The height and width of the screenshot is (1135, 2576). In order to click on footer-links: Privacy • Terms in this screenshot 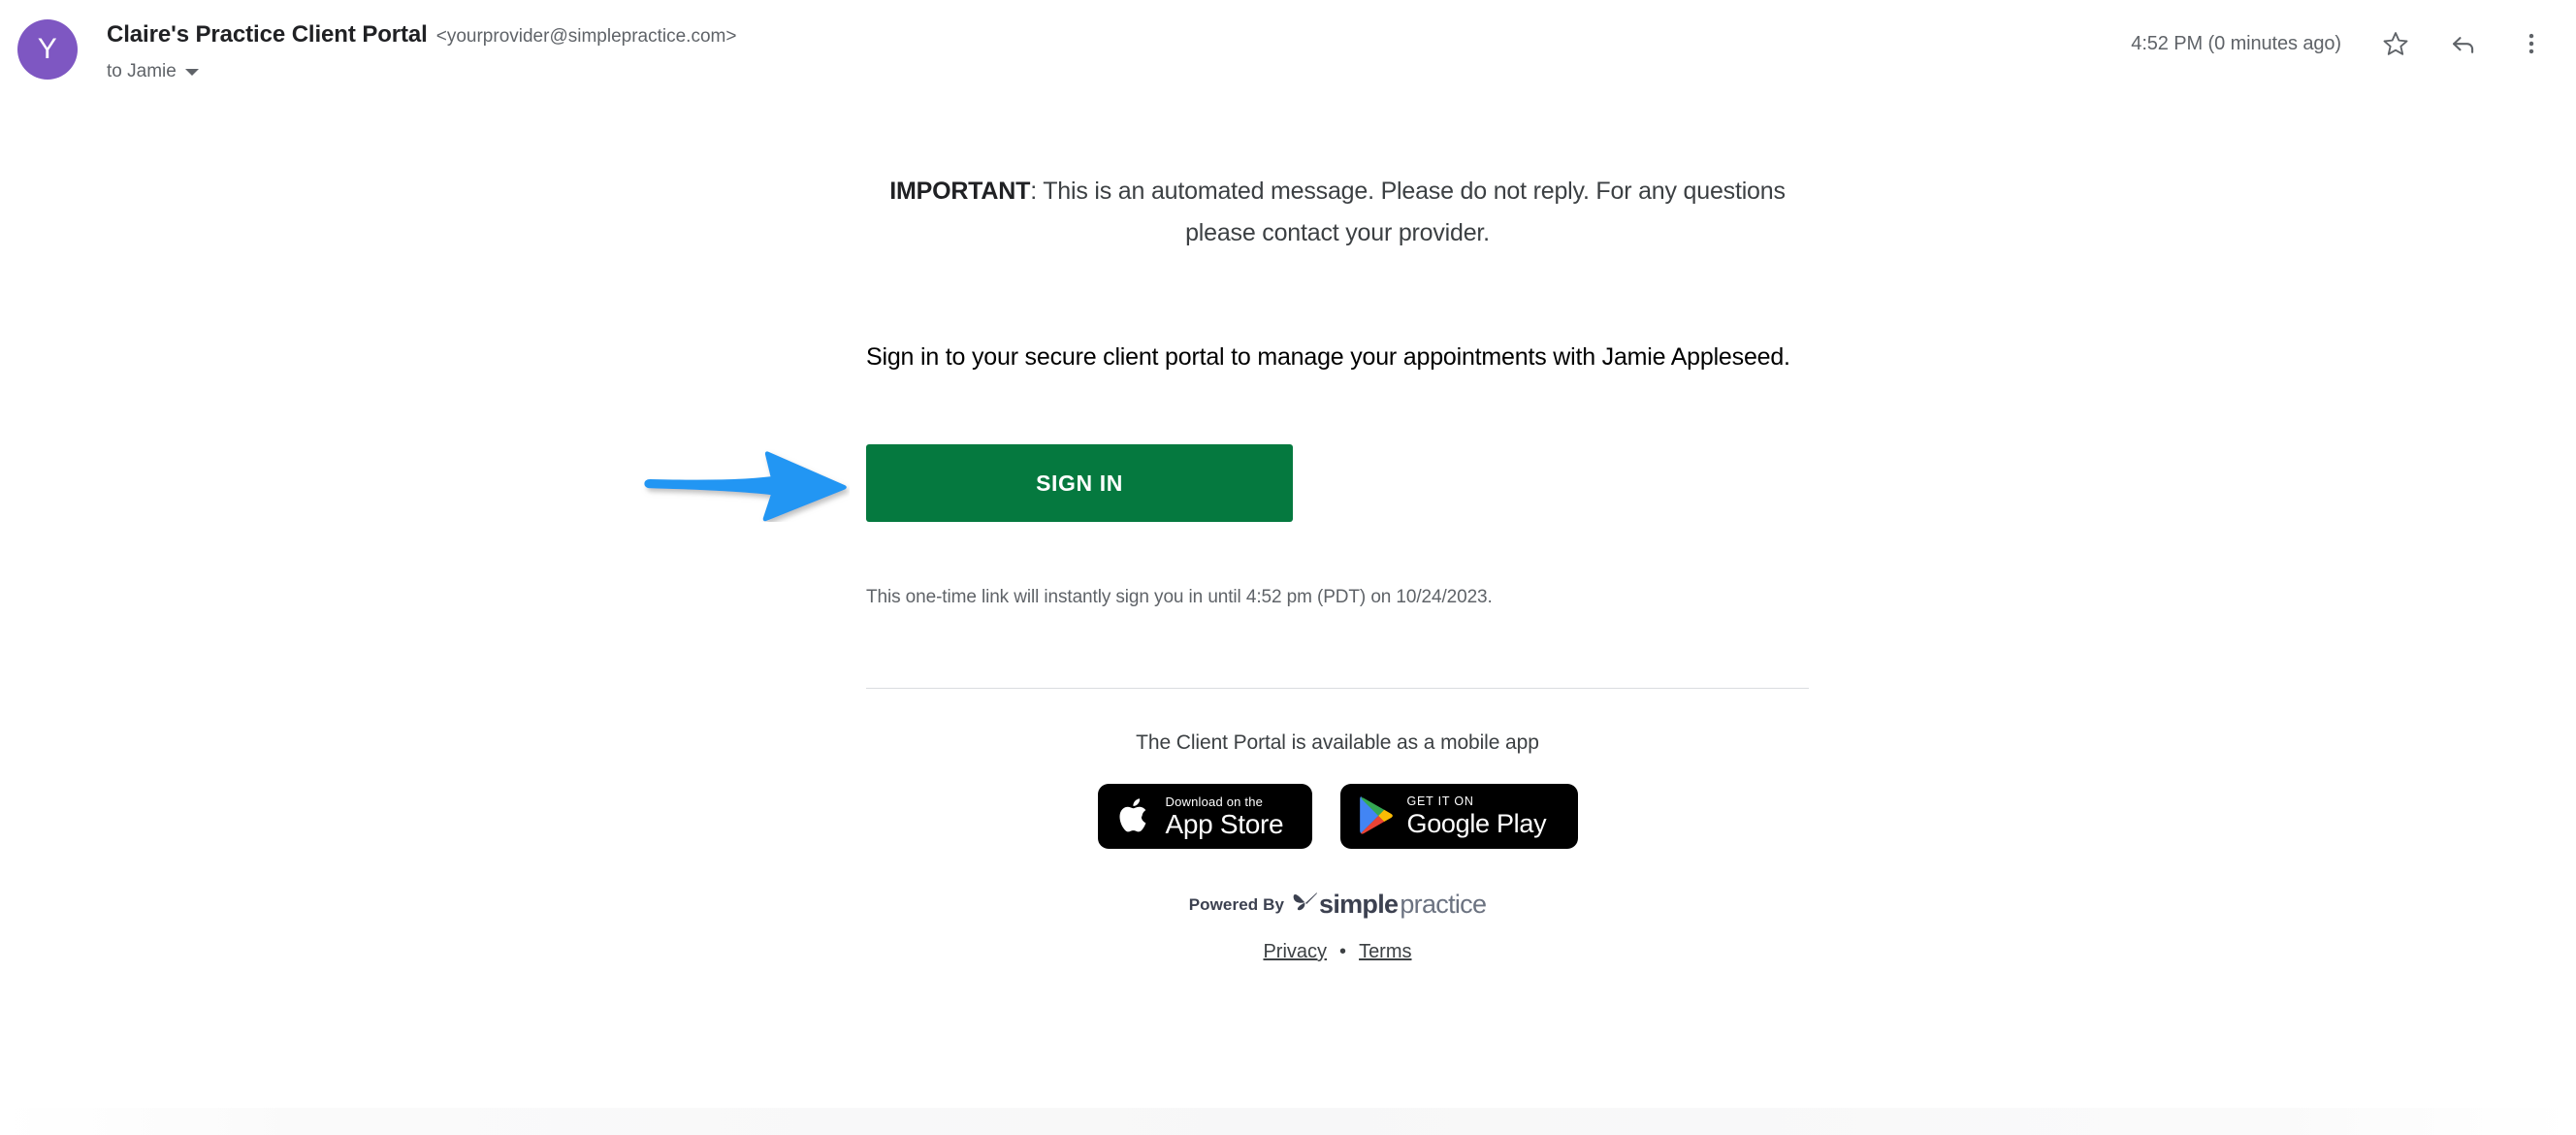, I will do `click(1337, 952)`.